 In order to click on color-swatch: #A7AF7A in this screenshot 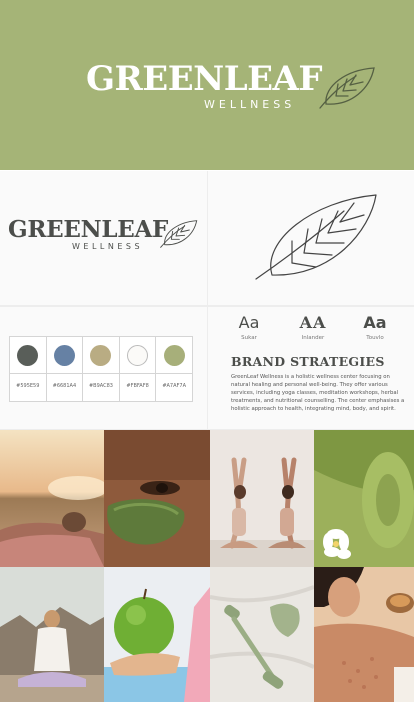, I will do `click(174, 369)`.